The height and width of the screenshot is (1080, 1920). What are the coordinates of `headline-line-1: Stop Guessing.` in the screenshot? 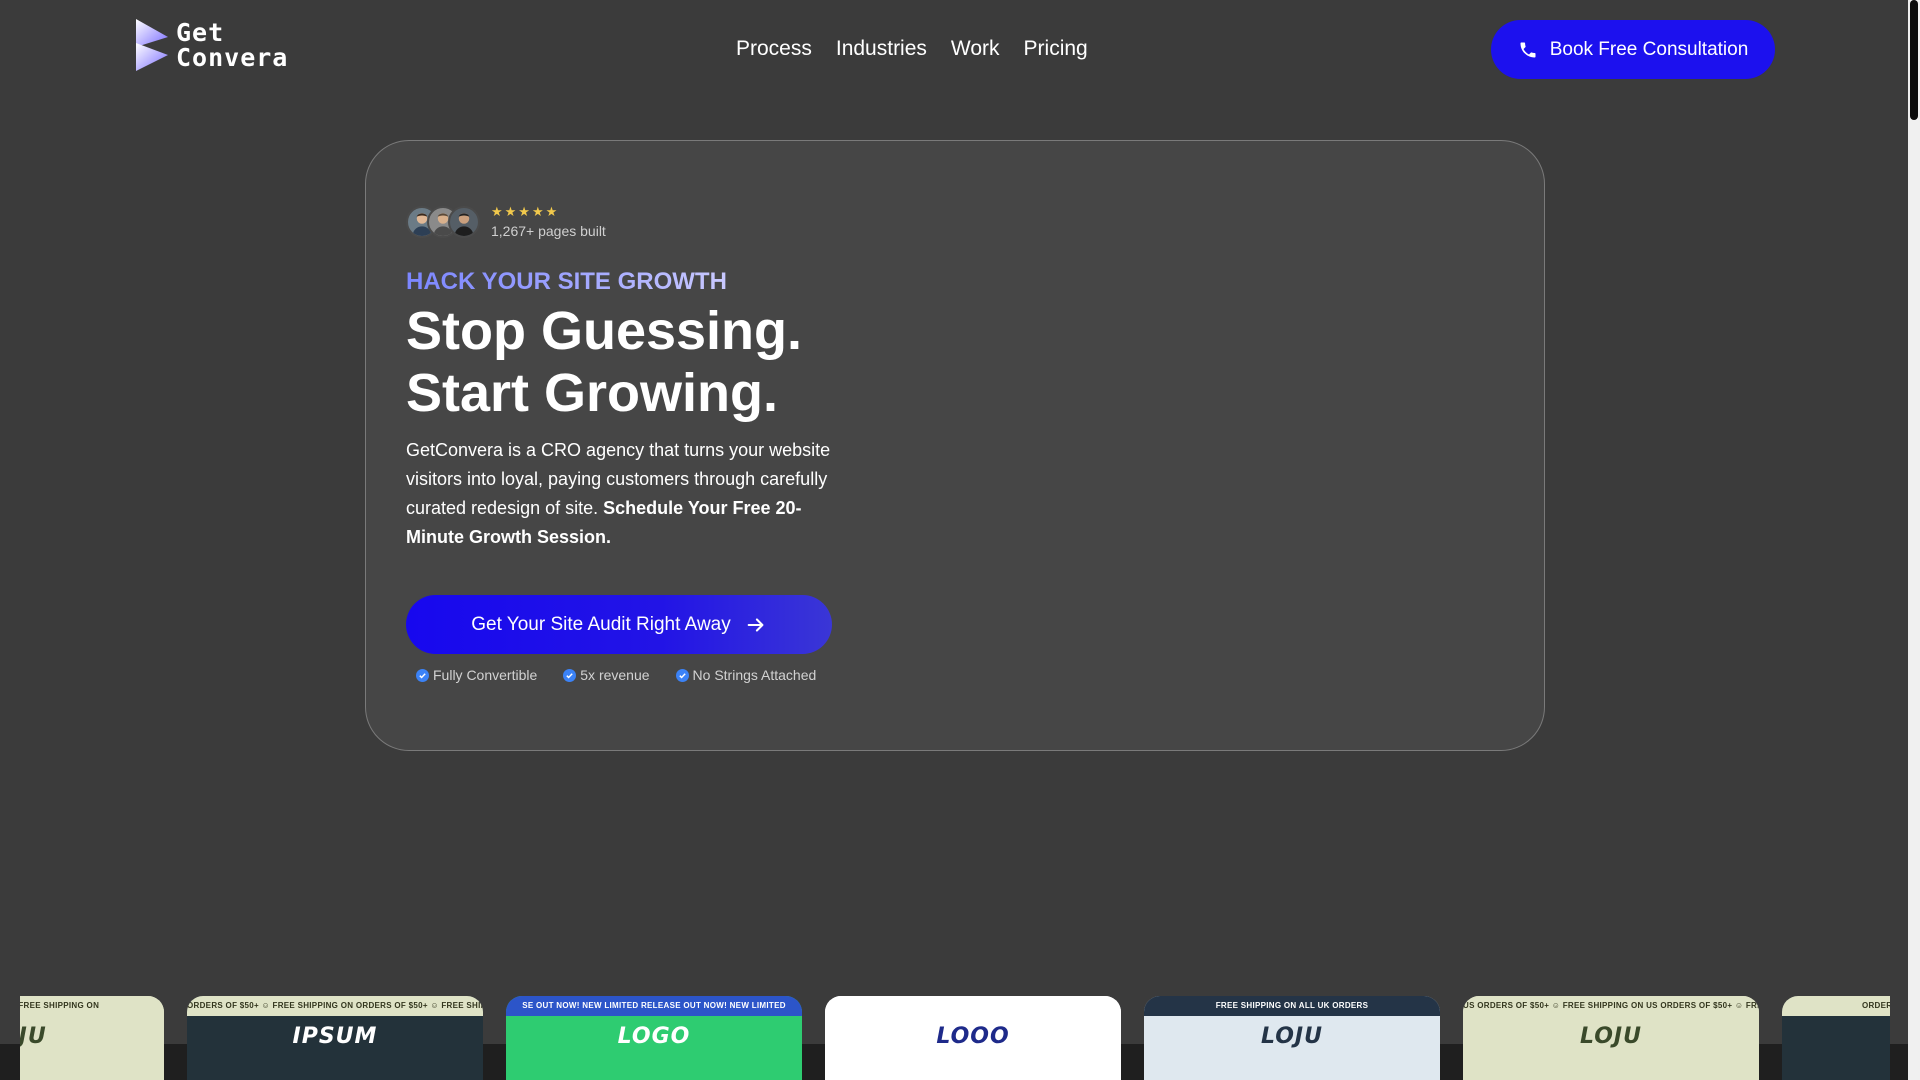 It's located at (604, 331).